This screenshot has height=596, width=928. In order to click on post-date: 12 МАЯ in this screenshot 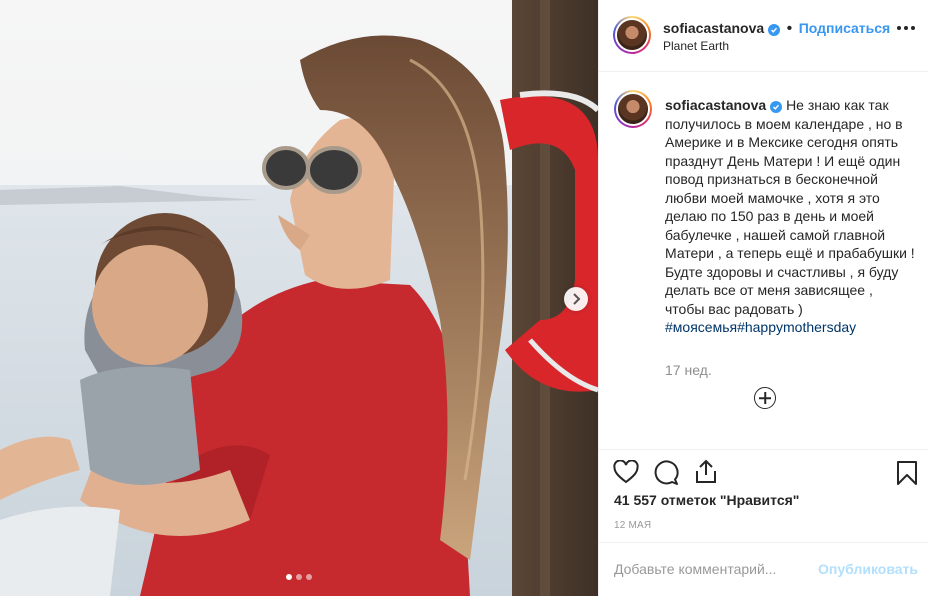, I will do `click(633, 525)`.